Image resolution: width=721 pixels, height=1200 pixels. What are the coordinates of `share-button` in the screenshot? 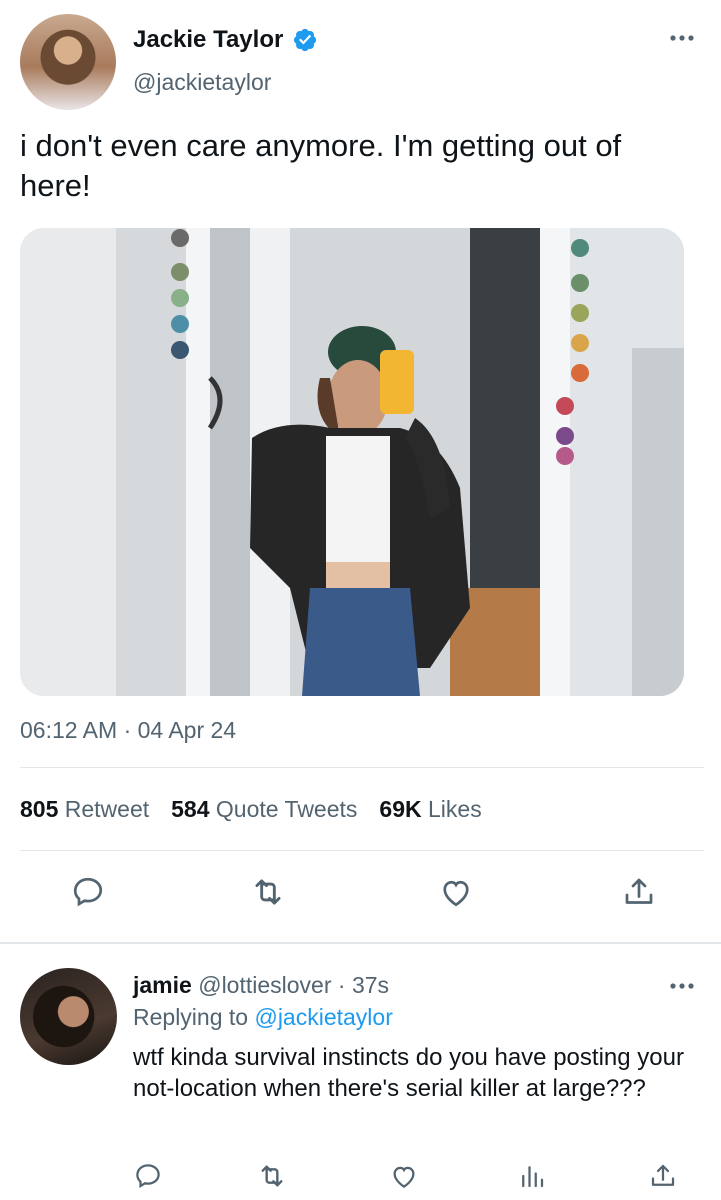 It's located at (639, 892).